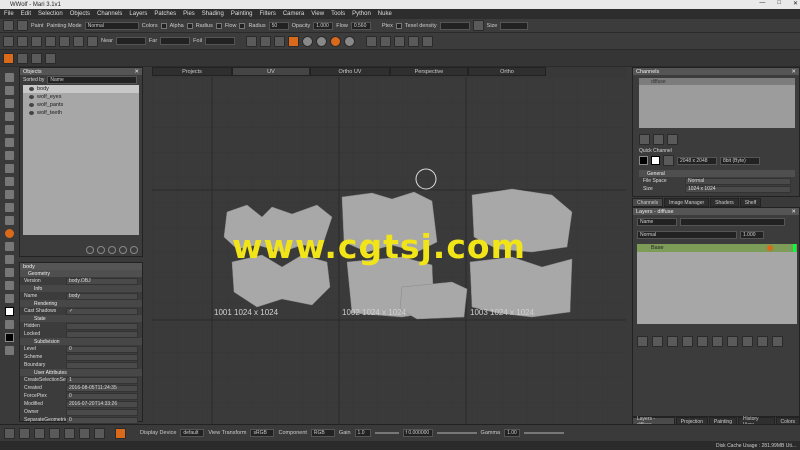 Image resolution: width=800 pixels, height=450 pixels. What do you see at coordinates (752, 235) in the screenshot?
I see `layer-opacity-input: 1.000` at bounding box center [752, 235].